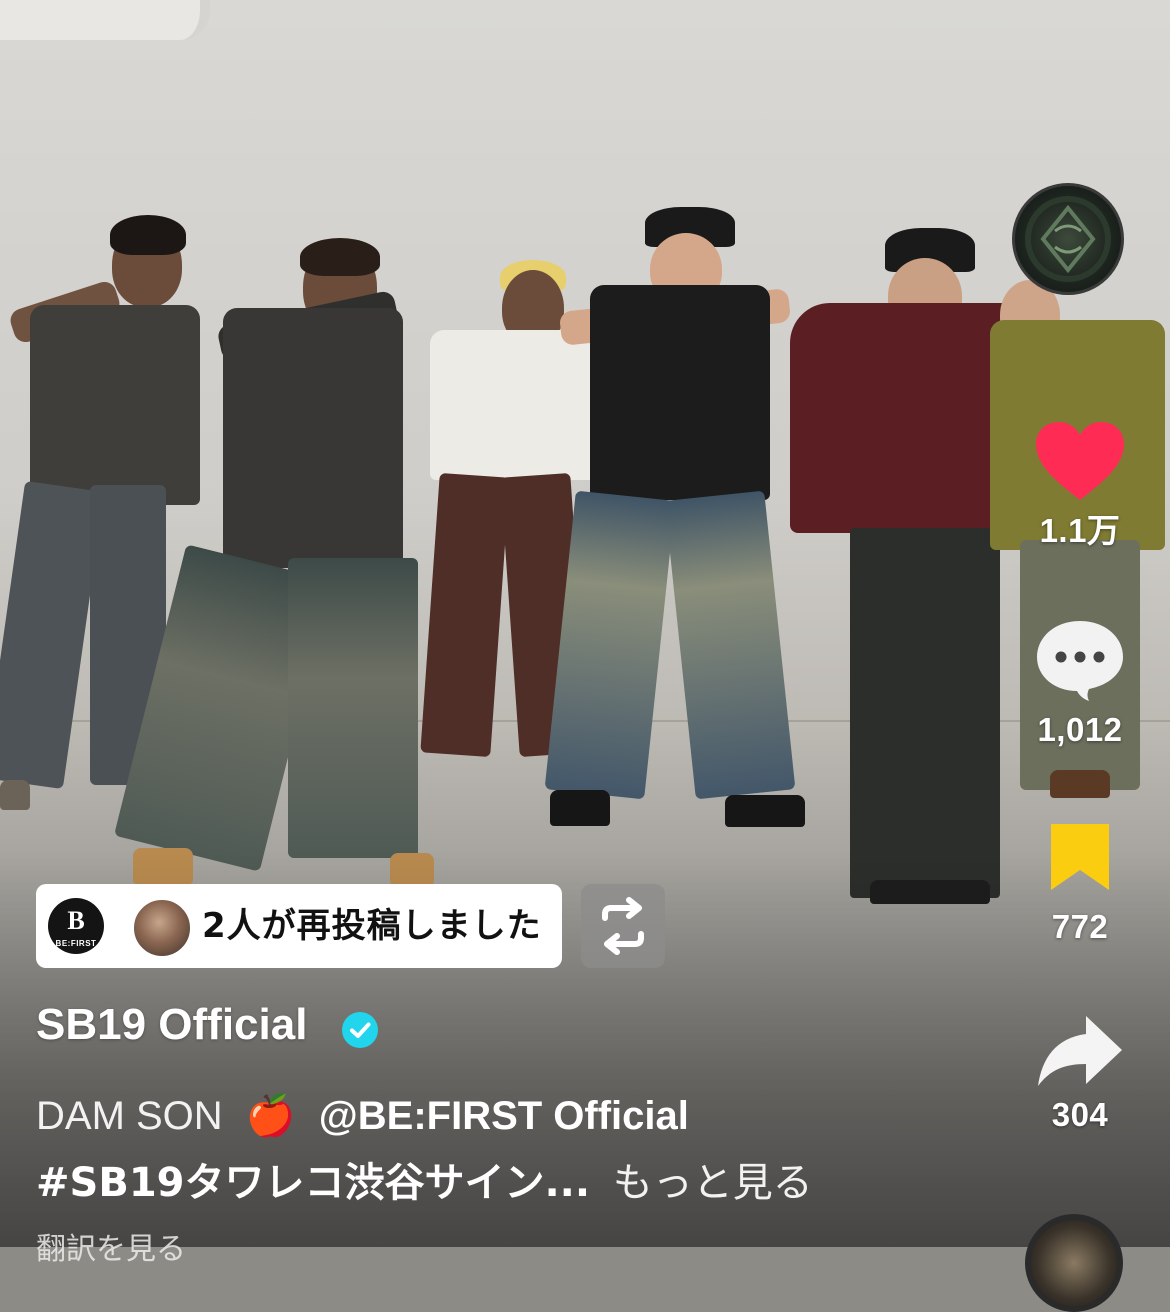 This screenshot has height=1312, width=1170. What do you see at coordinates (129, 1116) in the screenshot?
I see `caption-text: DAM SON` at bounding box center [129, 1116].